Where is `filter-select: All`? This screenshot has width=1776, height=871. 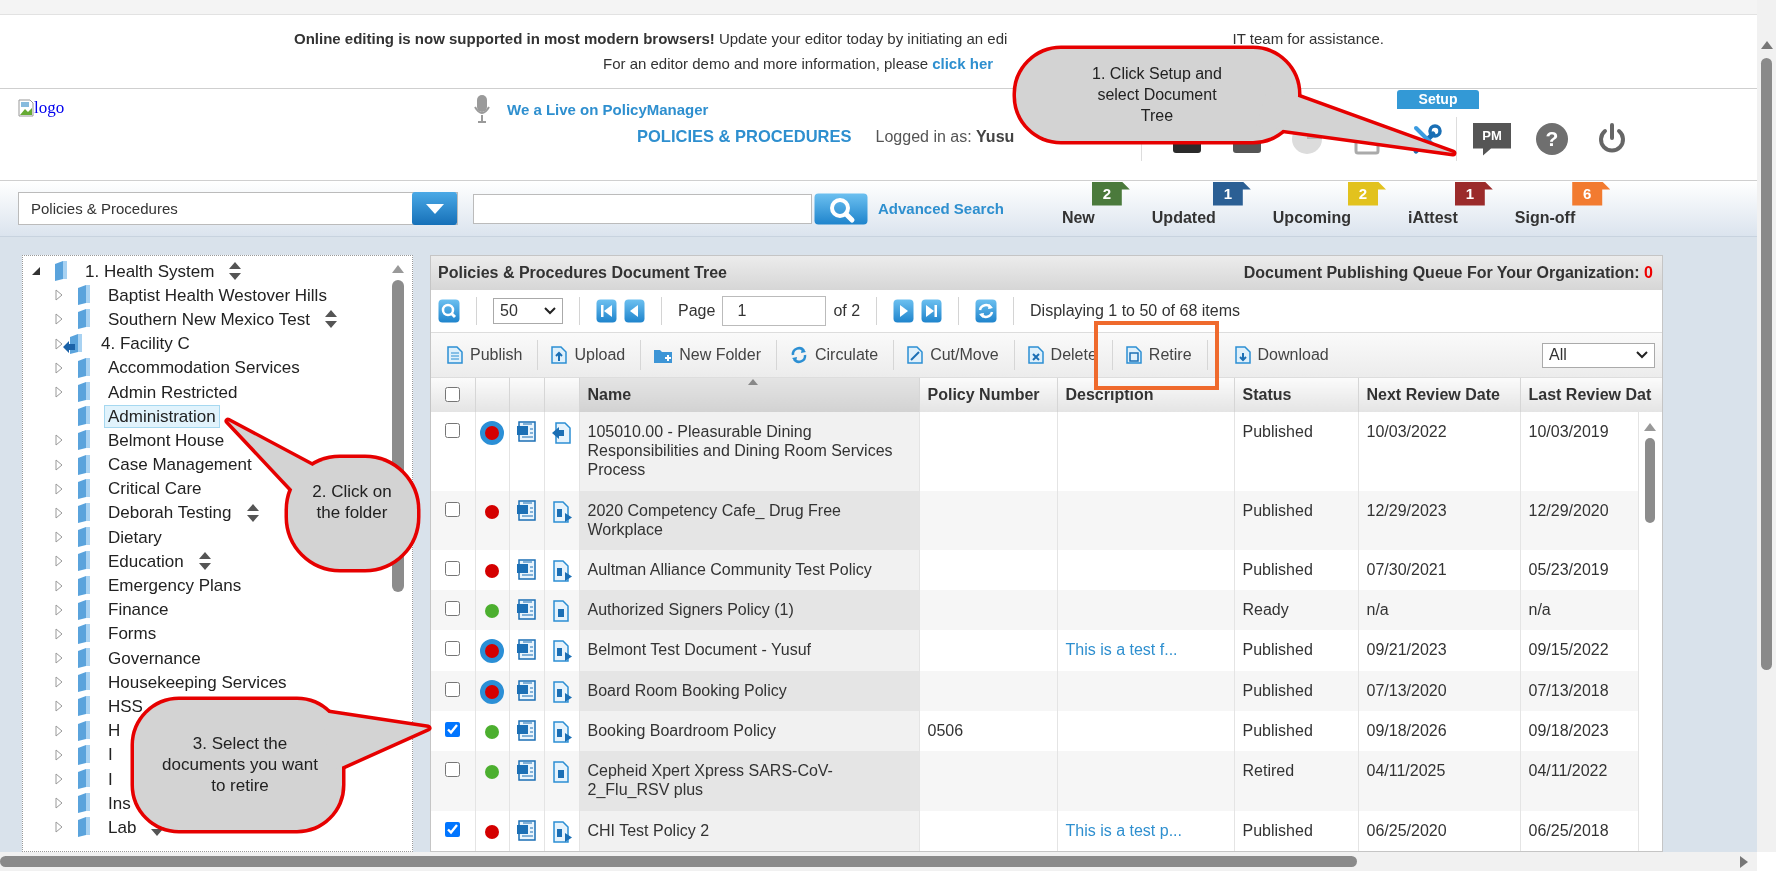 filter-select: All is located at coordinates (1598, 355).